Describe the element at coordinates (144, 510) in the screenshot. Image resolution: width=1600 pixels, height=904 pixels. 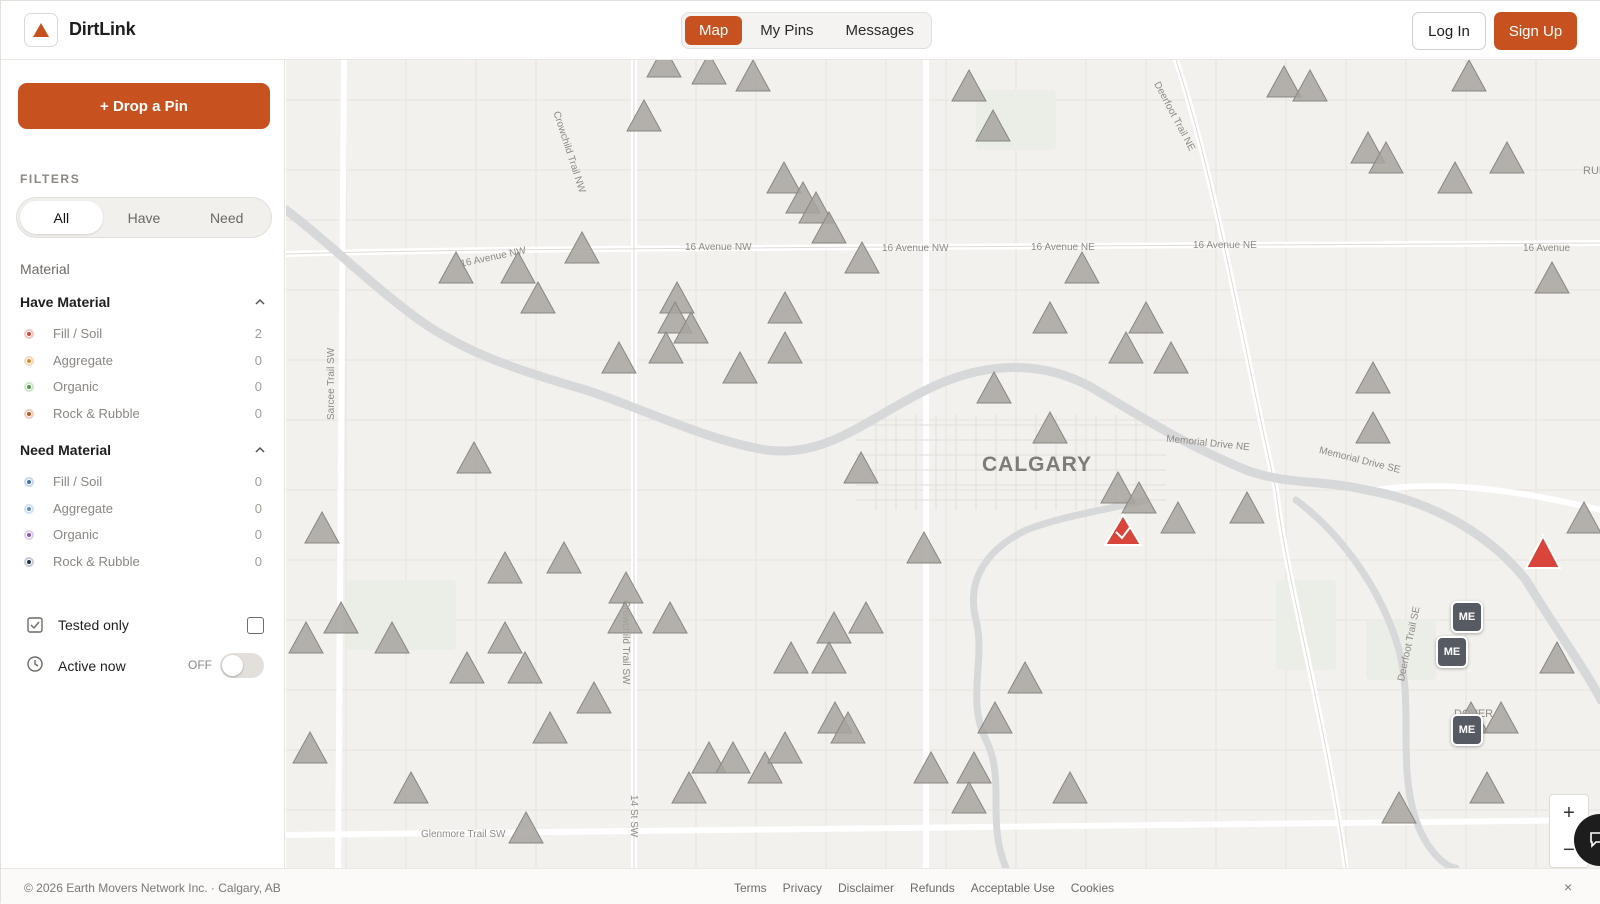
I see `need-aggregate-row: Aggregate 0` at that location.